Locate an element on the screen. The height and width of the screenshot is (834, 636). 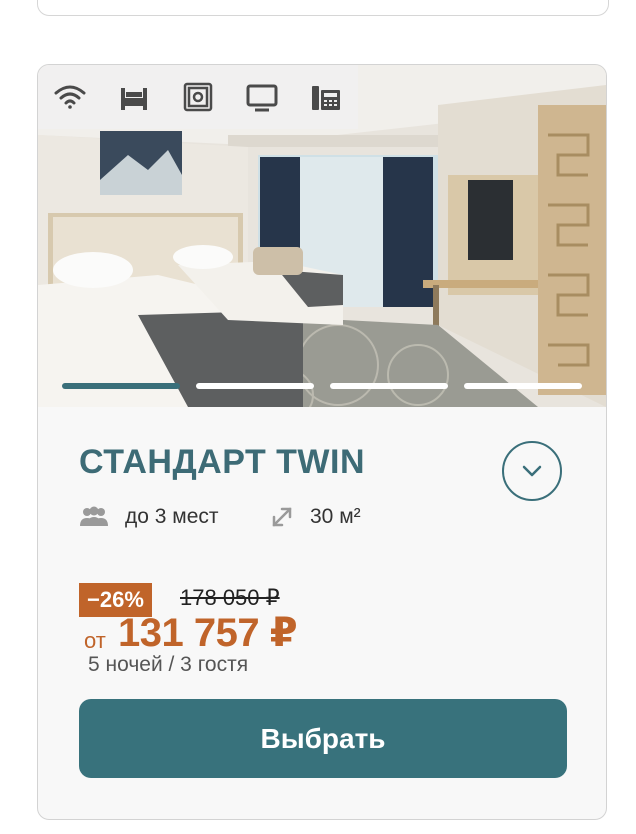
phone-icon is located at coordinates (326, 97).